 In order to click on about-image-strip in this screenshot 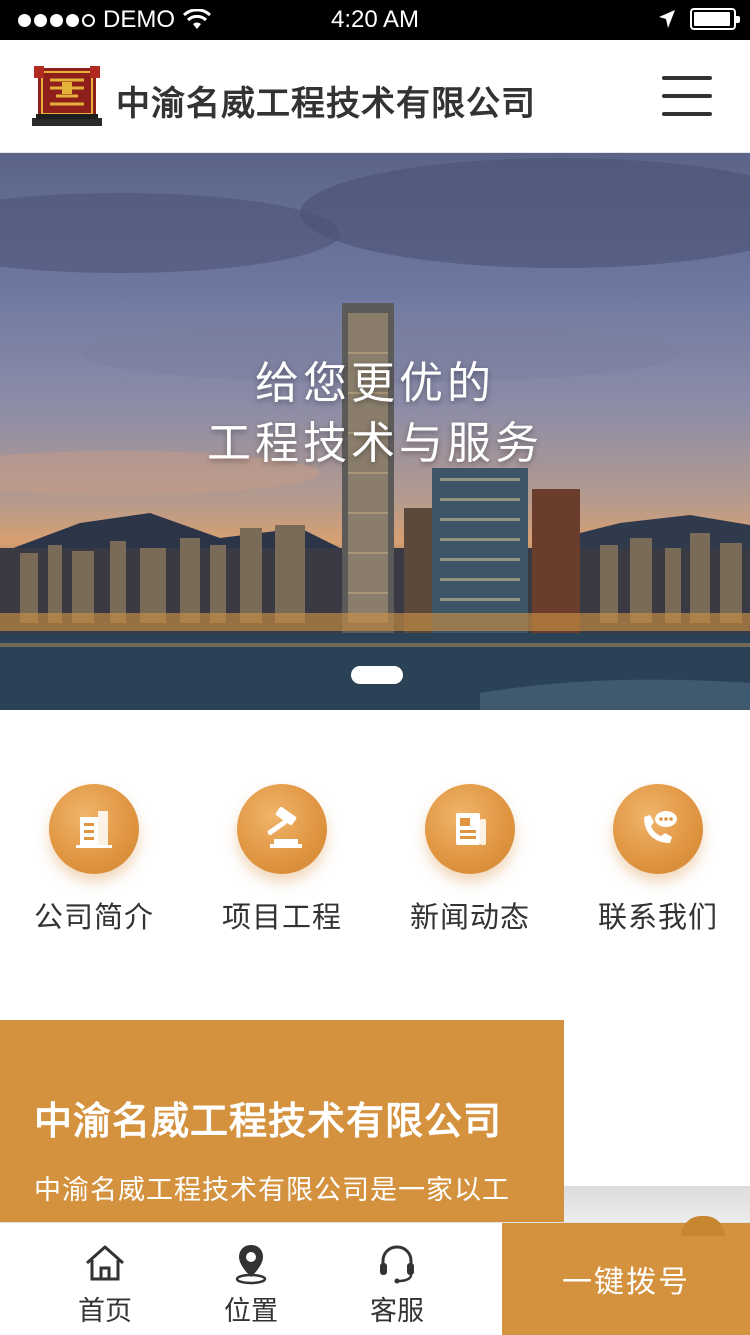, I will do `click(657, 1206)`.